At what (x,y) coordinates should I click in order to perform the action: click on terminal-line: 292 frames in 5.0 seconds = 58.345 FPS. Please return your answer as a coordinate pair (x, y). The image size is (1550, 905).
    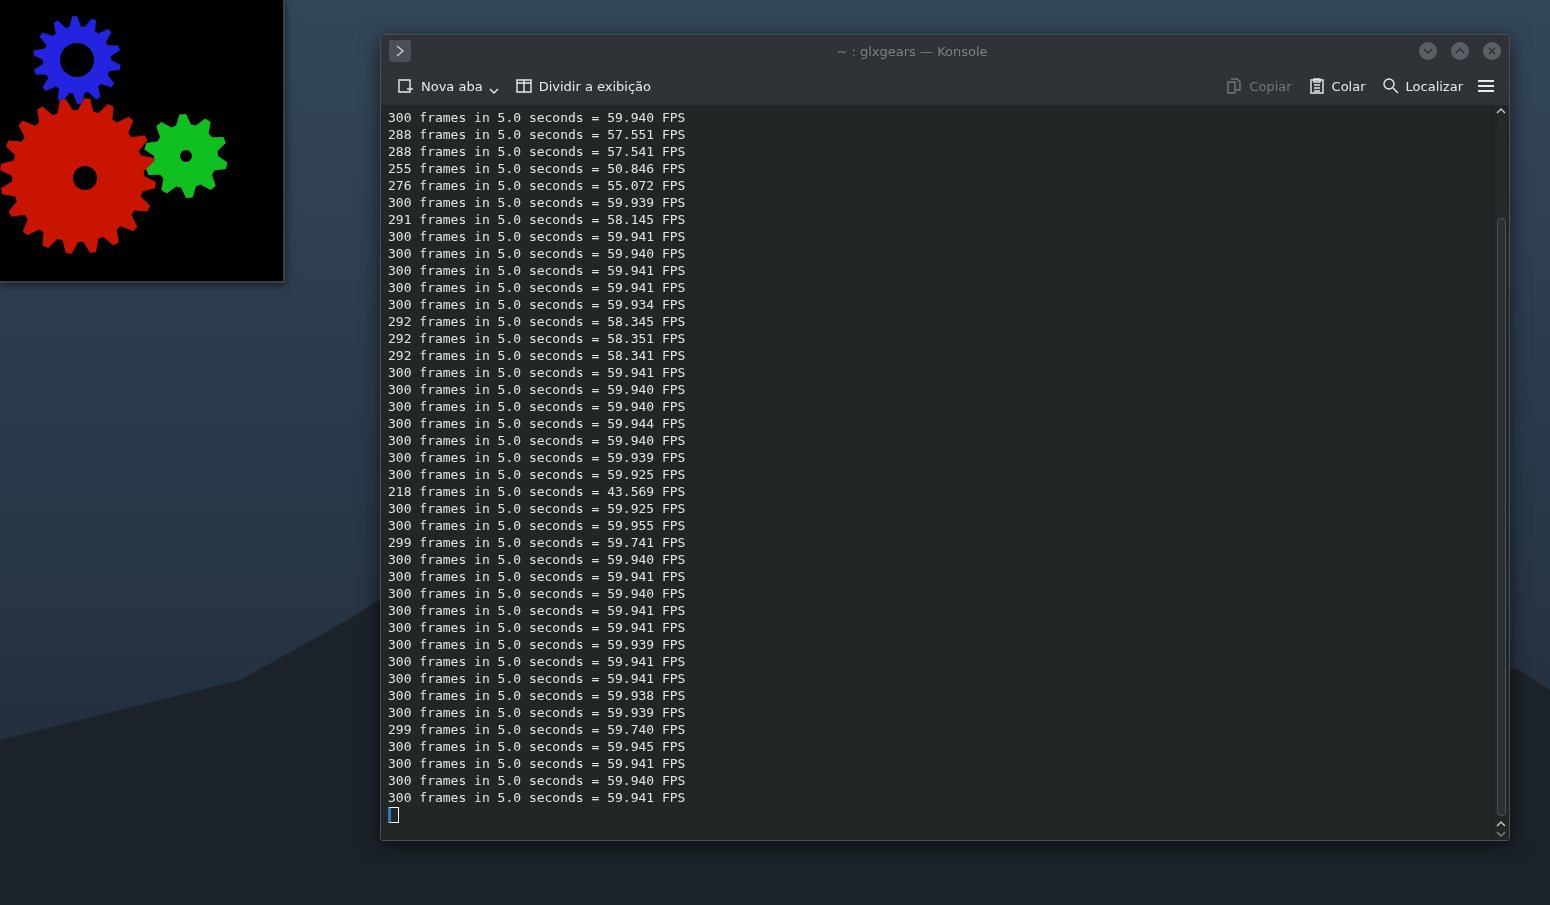
    Looking at the image, I should click on (537, 321).